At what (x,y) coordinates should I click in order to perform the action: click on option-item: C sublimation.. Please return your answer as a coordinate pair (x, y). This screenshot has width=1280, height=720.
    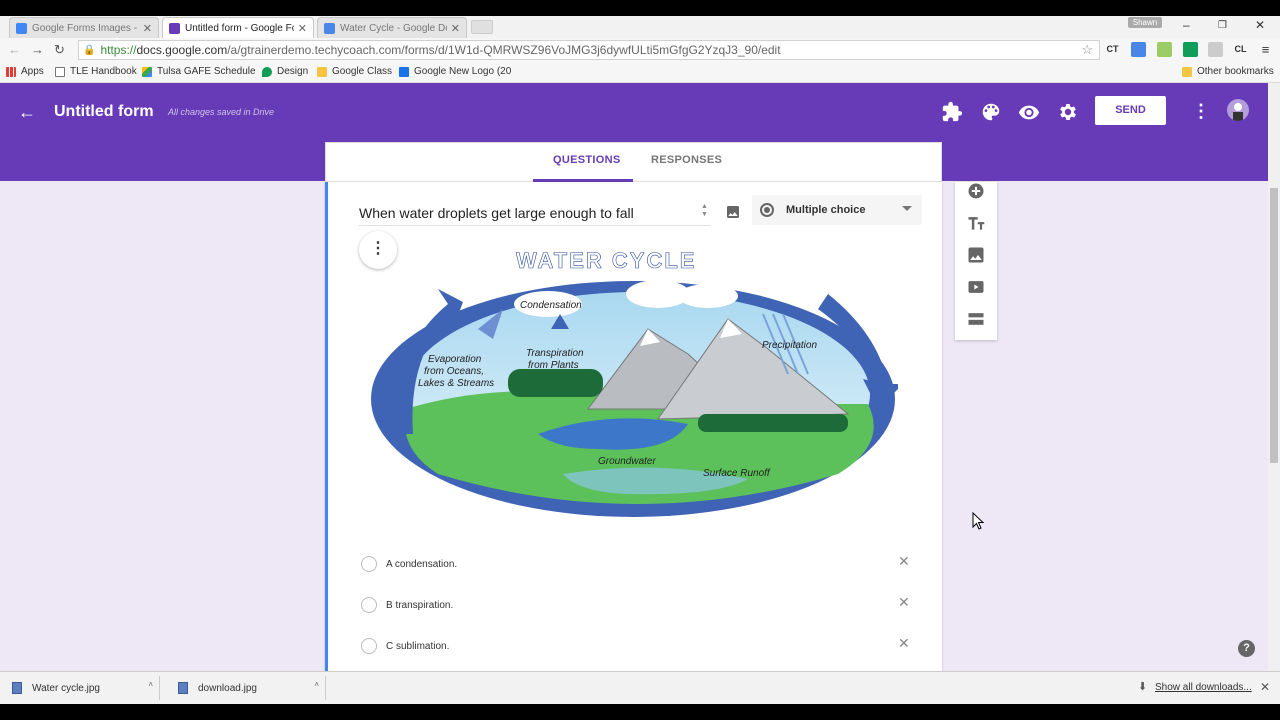
    Looking at the image, I should click on (405, 646).